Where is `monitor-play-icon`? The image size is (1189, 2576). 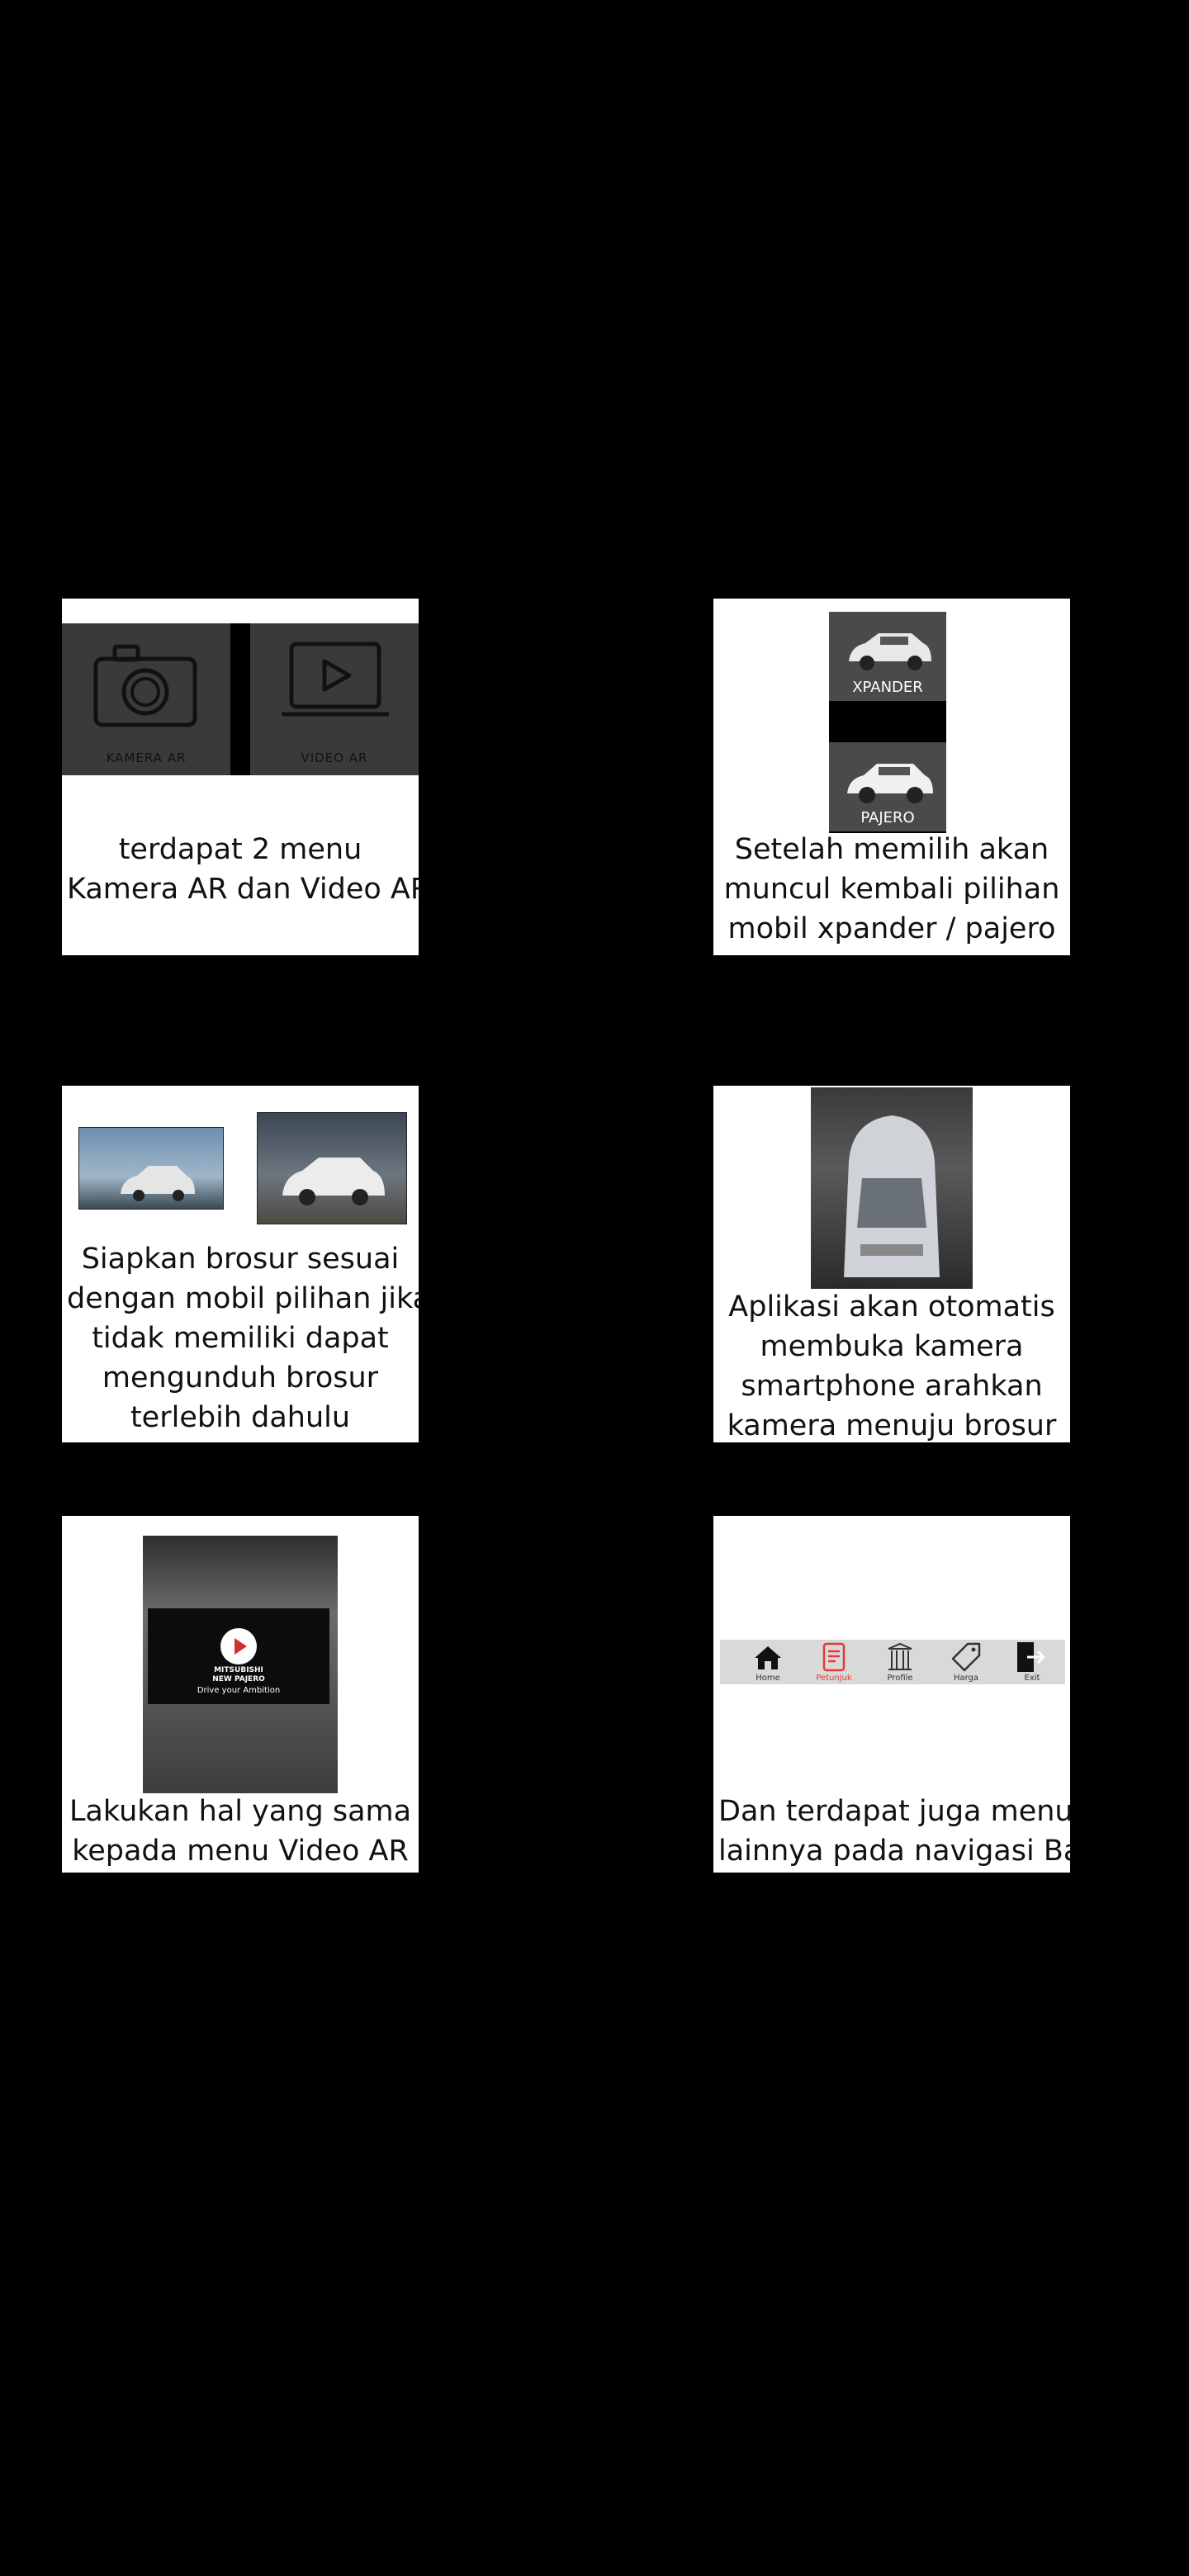 monitor-play-icon is located at coordinates (335, 679).